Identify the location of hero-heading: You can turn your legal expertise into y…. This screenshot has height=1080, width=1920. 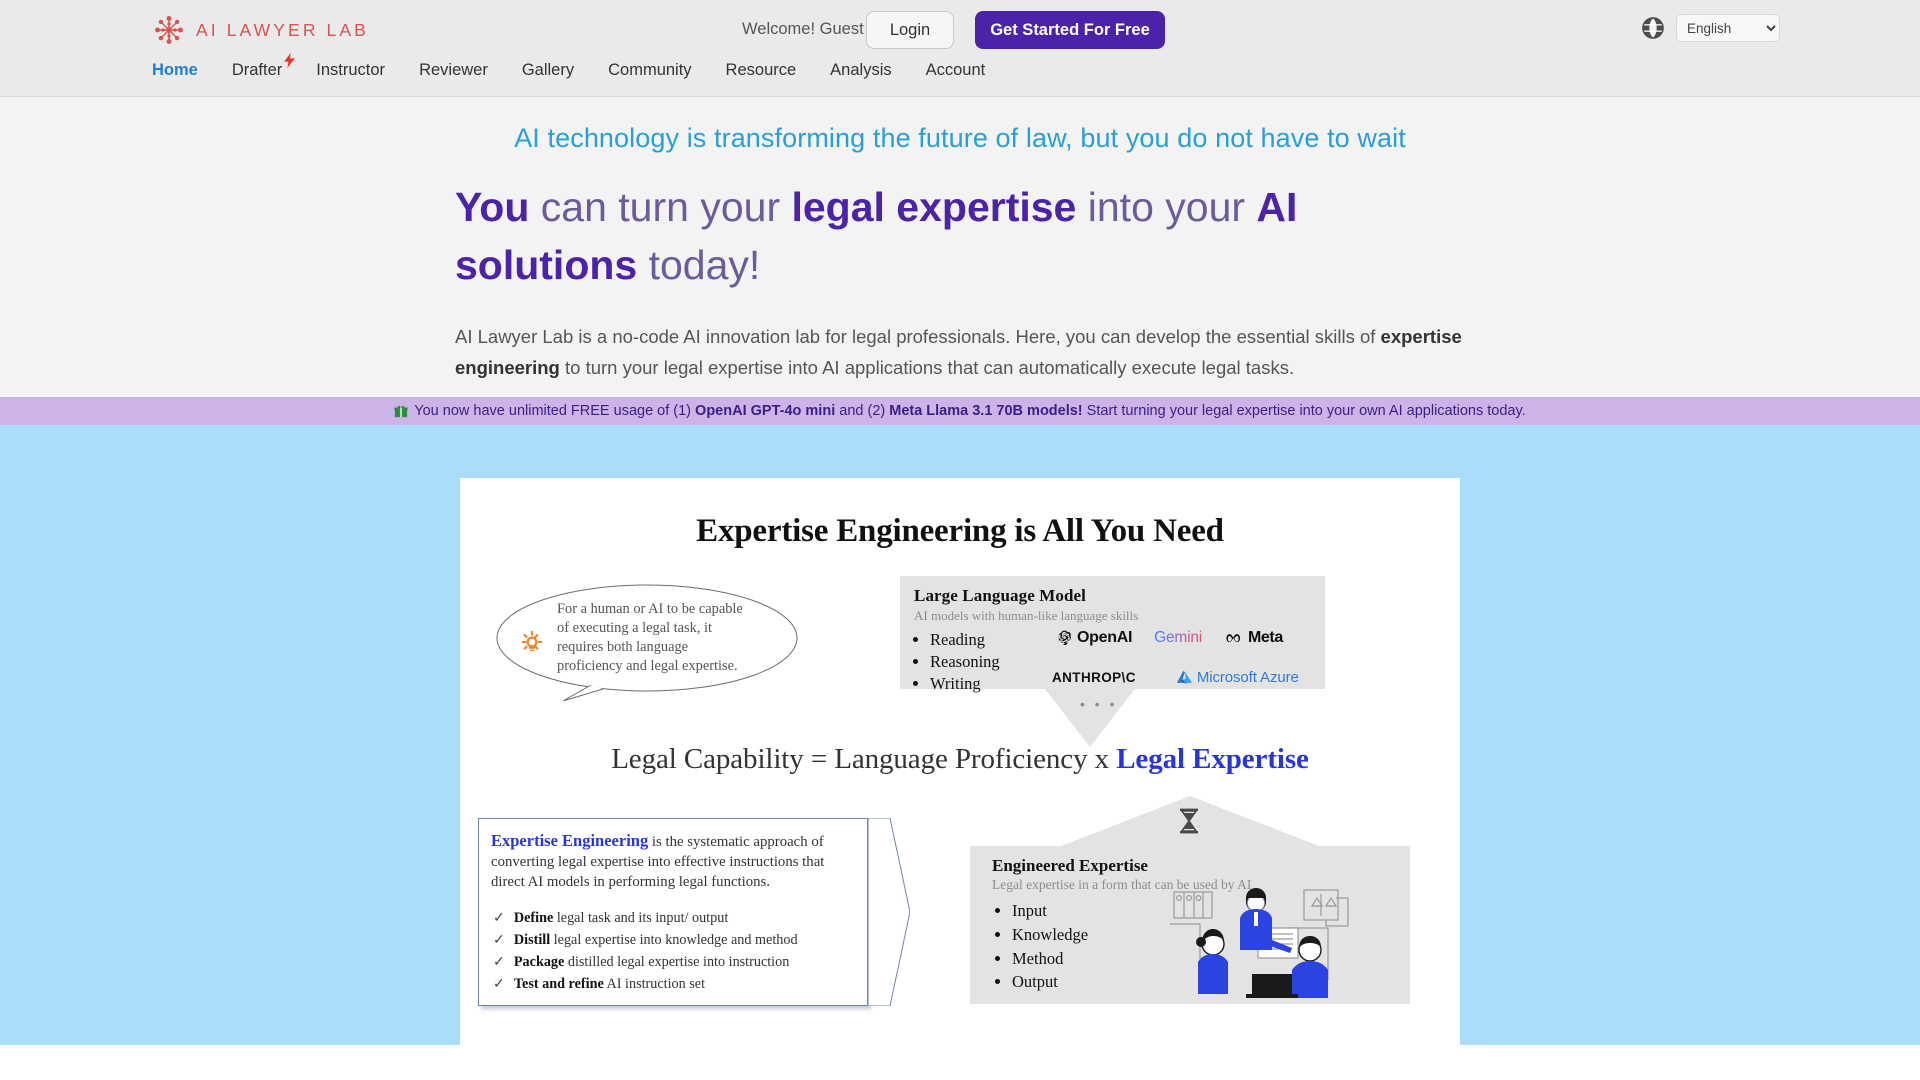
(960, 236).